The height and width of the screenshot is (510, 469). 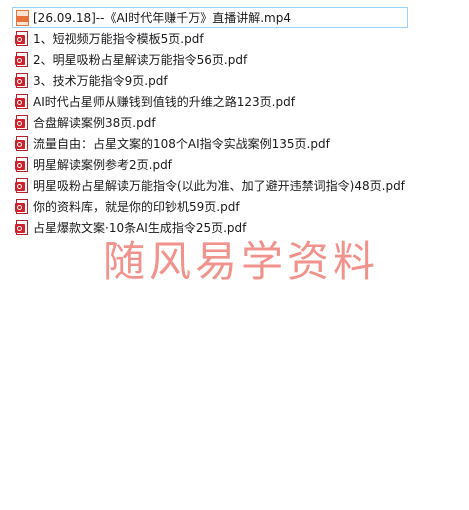 I want to click on file-row-mp4-video: [26.09.18]--《AI时代年赚千万》直播讲解.mp4, so click(x=210, y=17).